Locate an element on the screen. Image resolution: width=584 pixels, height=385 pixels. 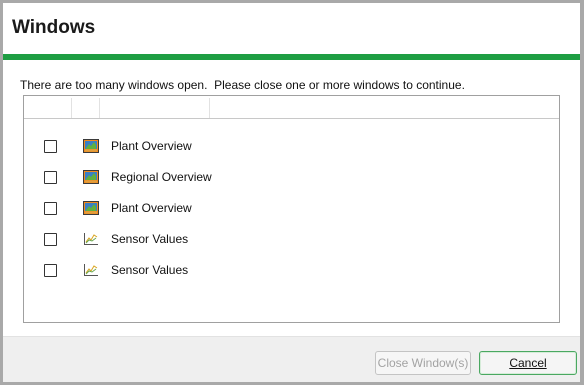
cancel-button: Cancel is located at coordinates (528, 363).